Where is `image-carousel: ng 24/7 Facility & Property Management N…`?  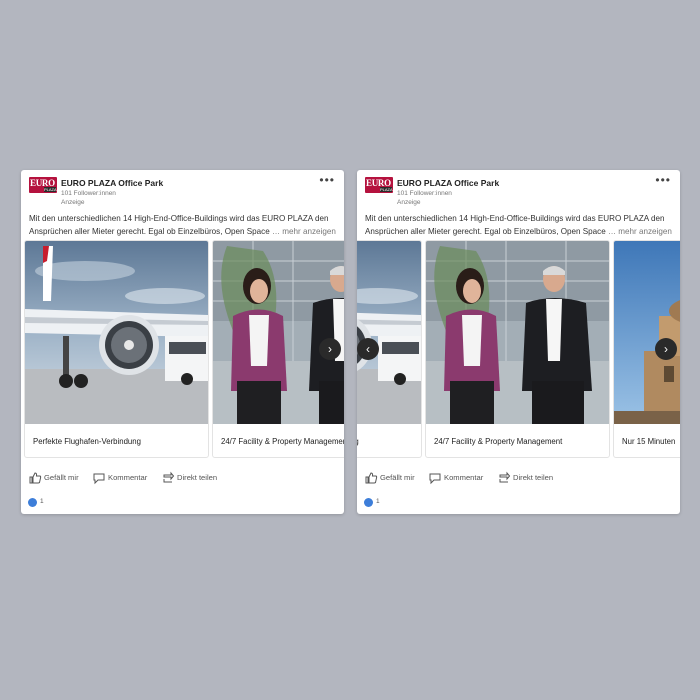 image-carousel: ng 24/7 Facility & Property Management N… is located at coordinates (518, 349).